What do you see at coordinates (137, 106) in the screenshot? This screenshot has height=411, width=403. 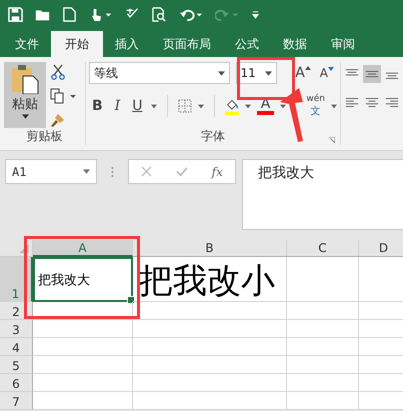 I see `underline-button: U` at bounding box center [137, 106].